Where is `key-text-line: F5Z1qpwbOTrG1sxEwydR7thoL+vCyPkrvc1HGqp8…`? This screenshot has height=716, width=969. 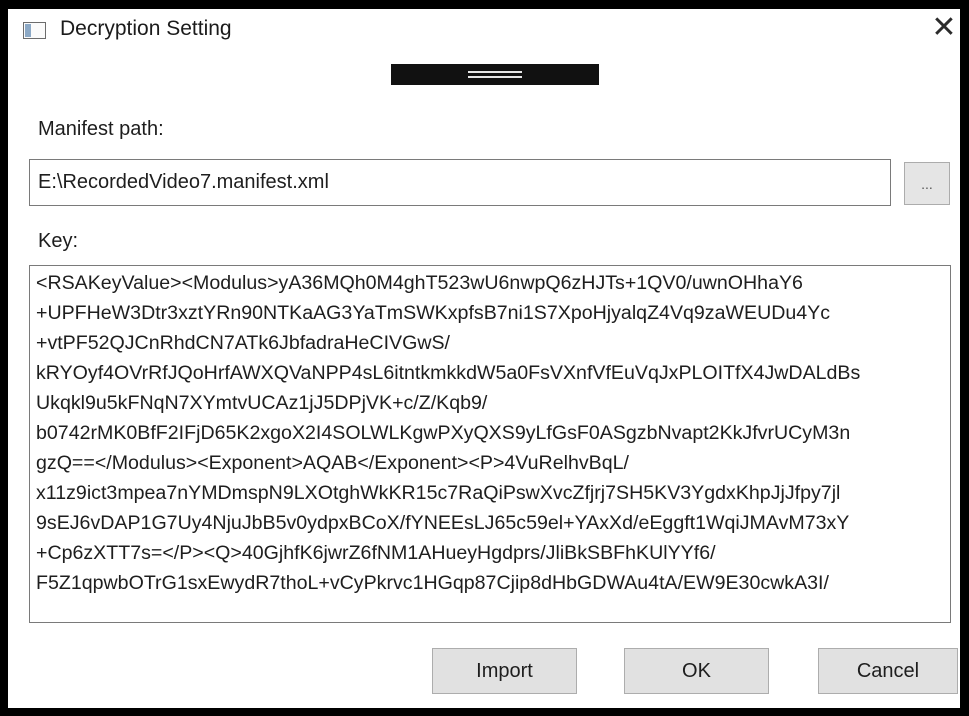 key-text-line: F5Z1qpwbOTrG1sxEwydR7thoL+vCyPkrvc1HGqp8… is located at coordinates (432, 583).